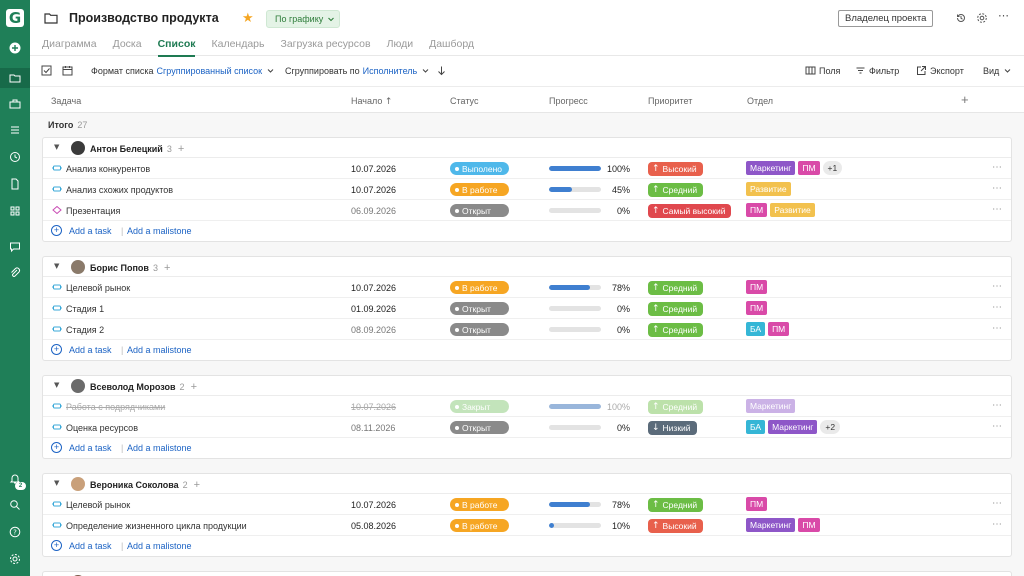 This screenshot has height=576, width=1024. Describe the element at coordinates (756, 329) in the screenshot. I see `department-tag: БА` at that location.